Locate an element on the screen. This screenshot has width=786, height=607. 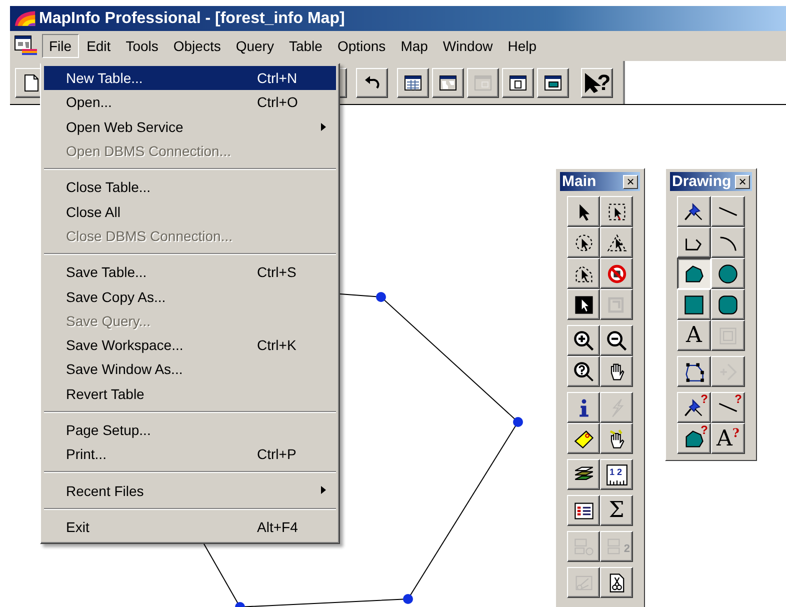
tool-button: Σ is located at coordinates (616, 510).